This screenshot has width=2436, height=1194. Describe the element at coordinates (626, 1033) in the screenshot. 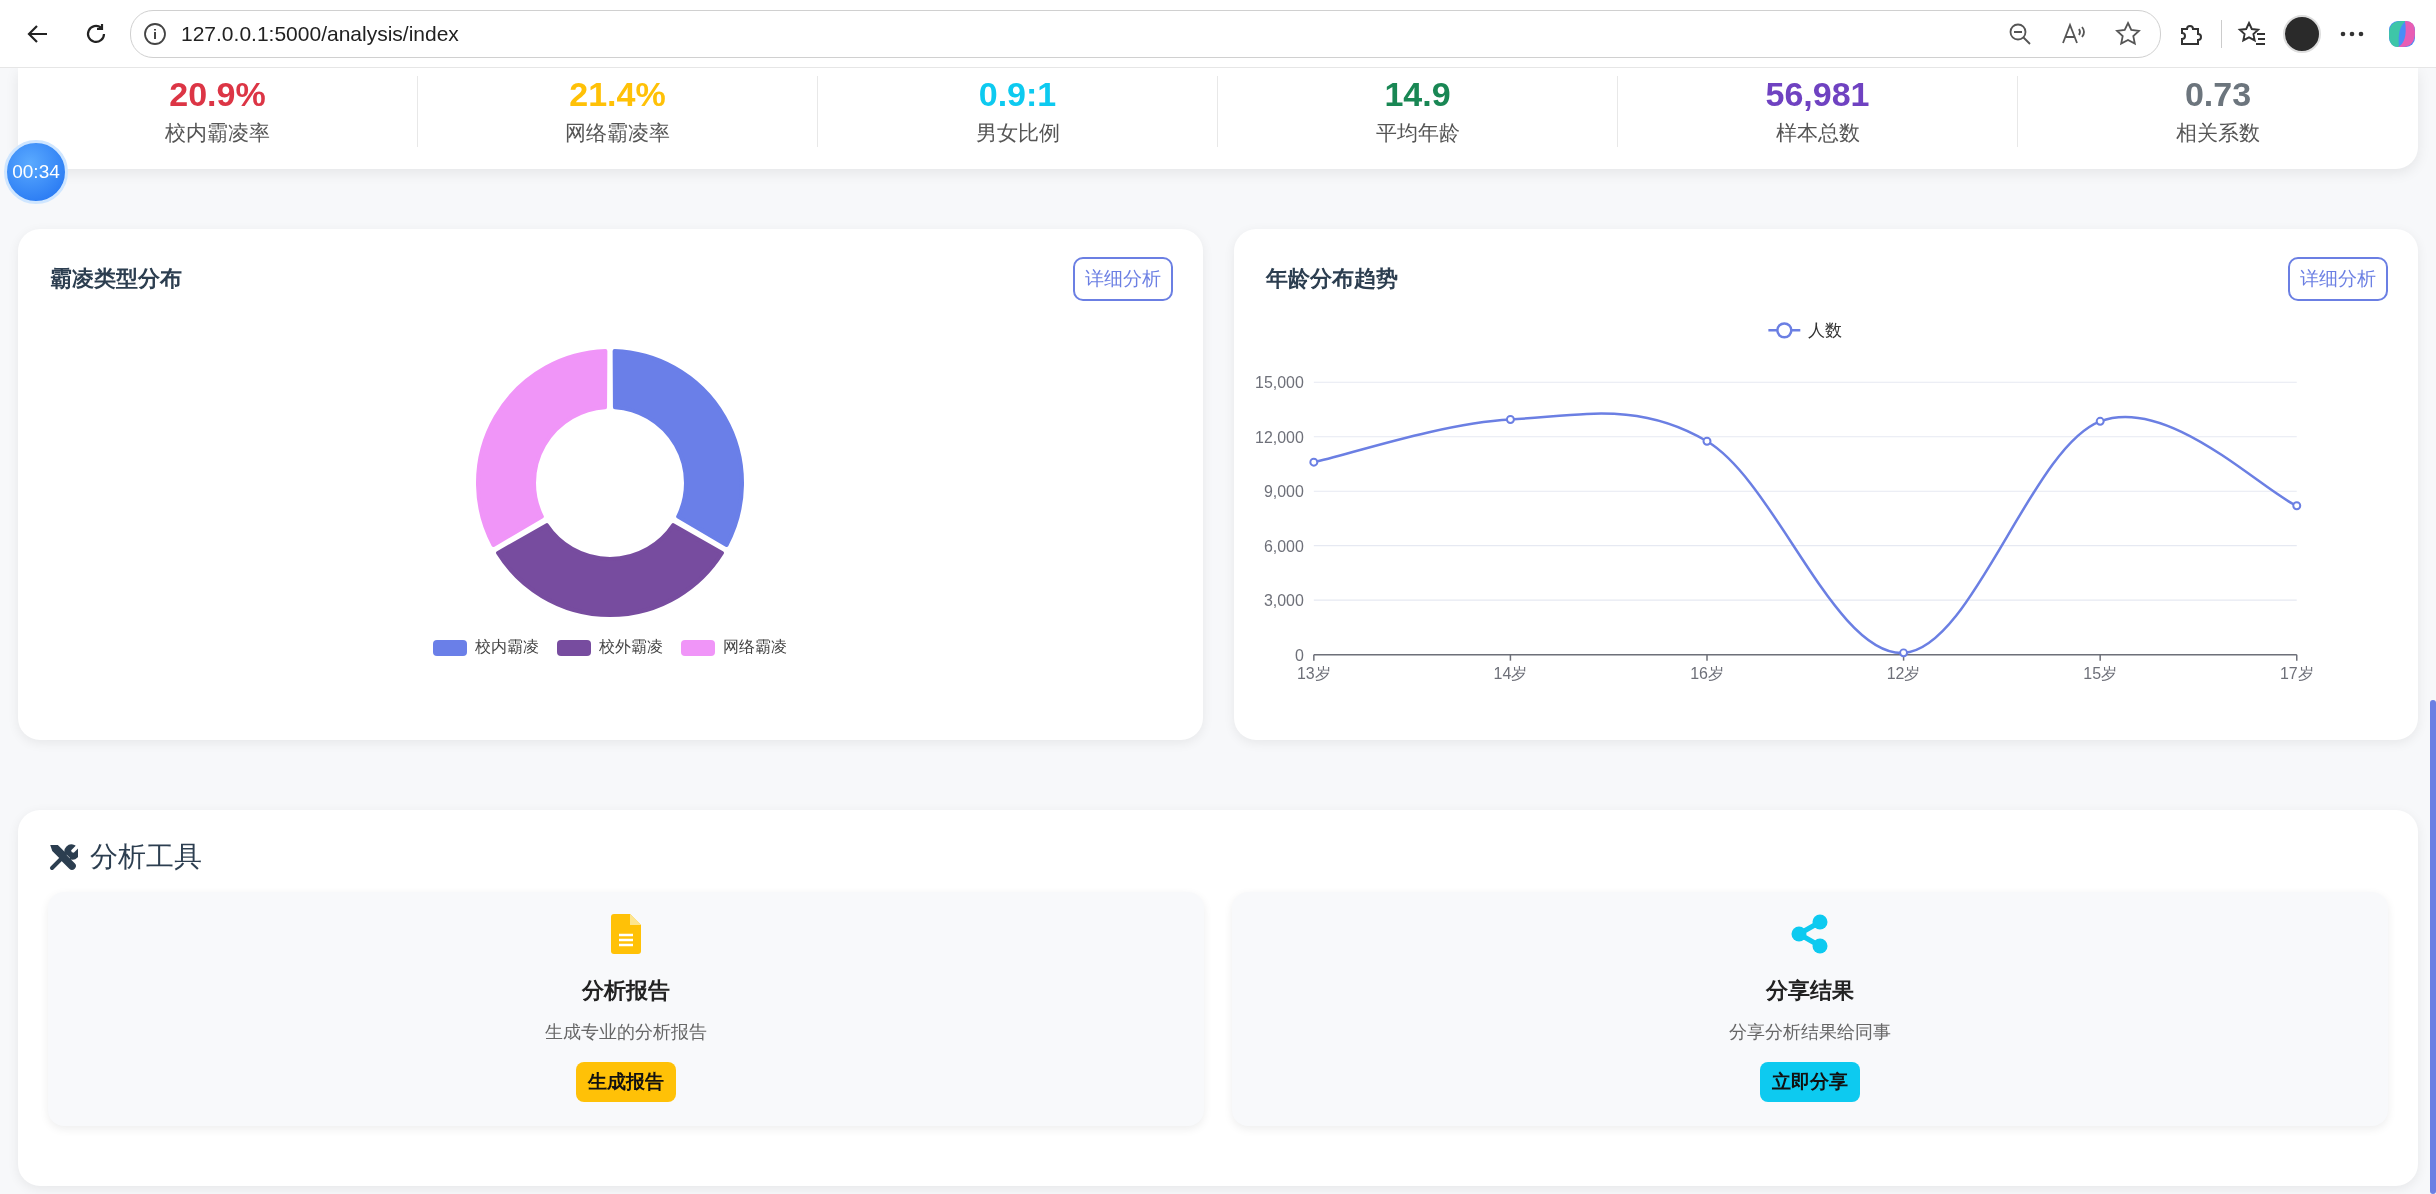

I see `tool-description: 生成专业的分析报告` at that location.